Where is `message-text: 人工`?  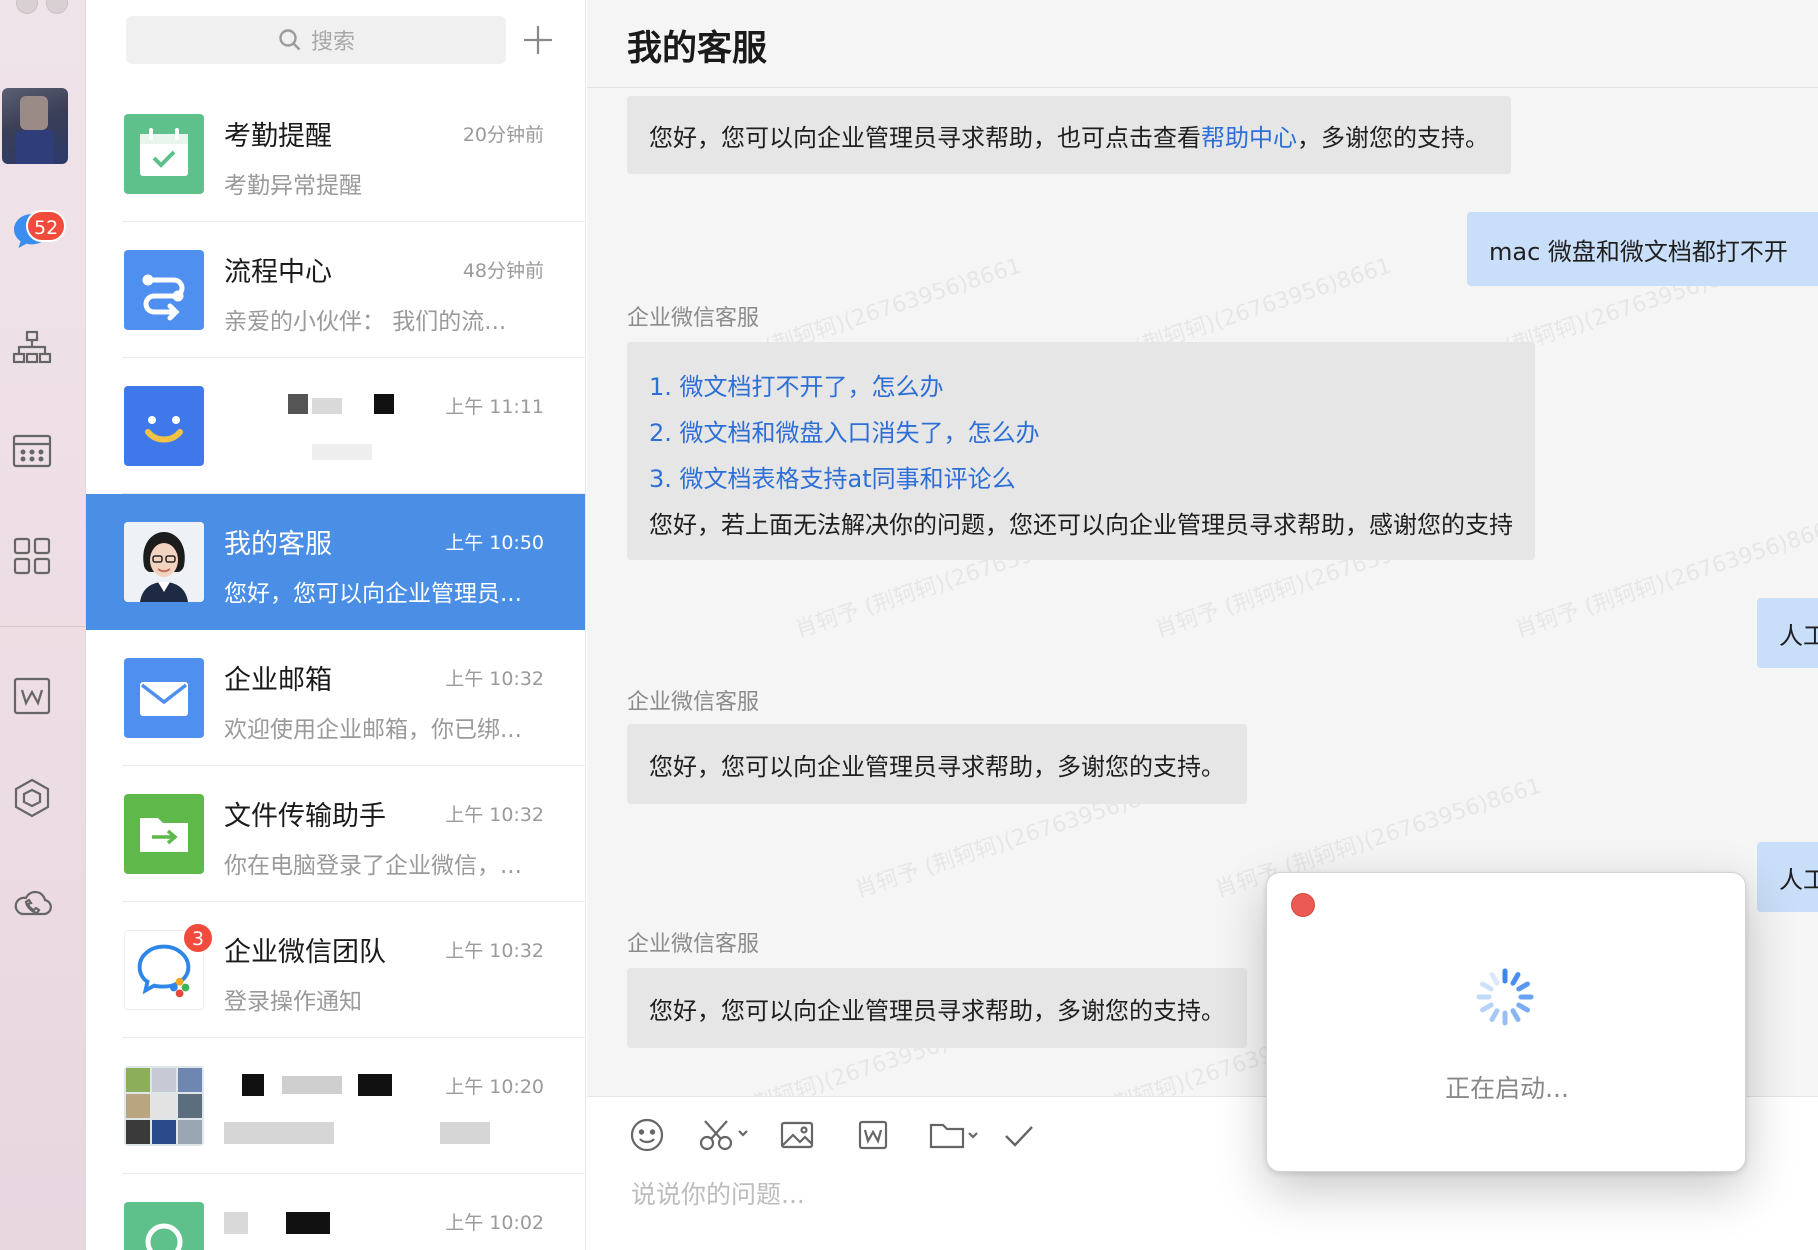
message-text: 人工 is located at coordinates (1798, 635).